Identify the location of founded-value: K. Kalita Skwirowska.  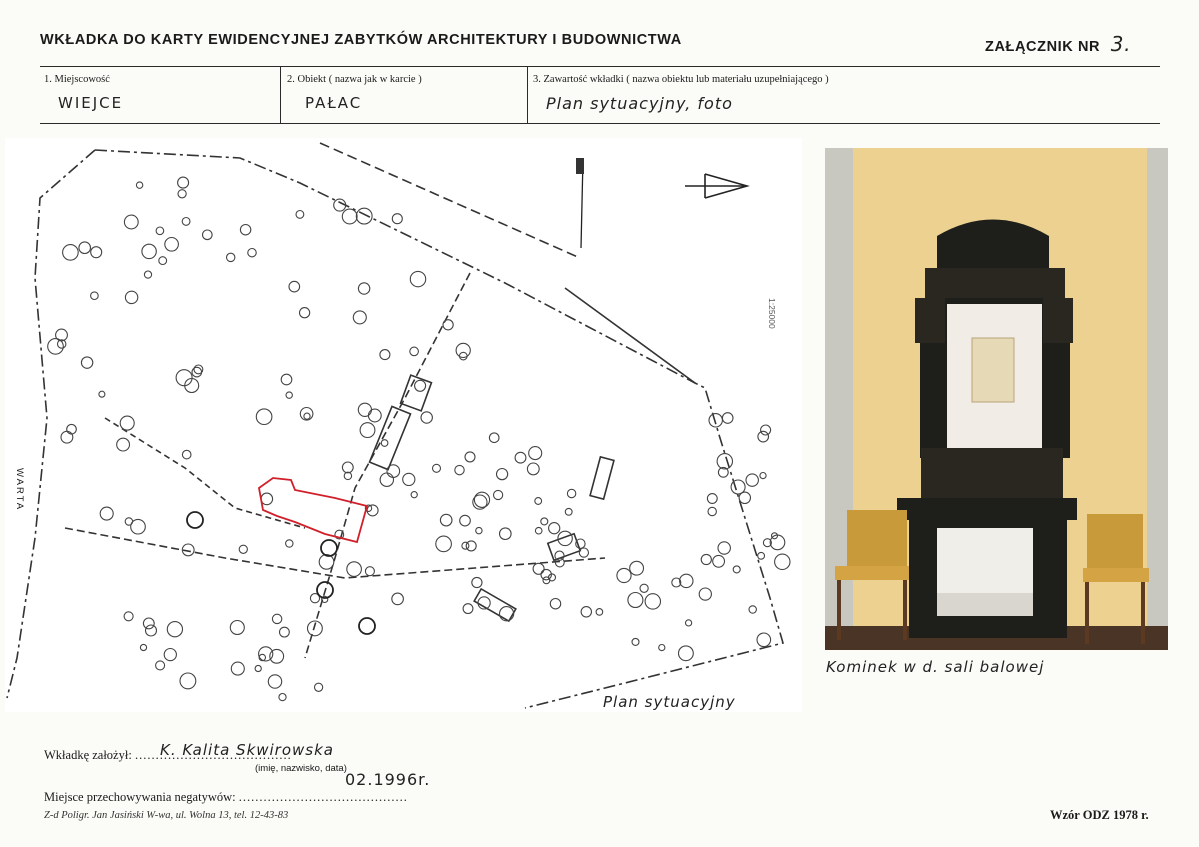
(247, 750).